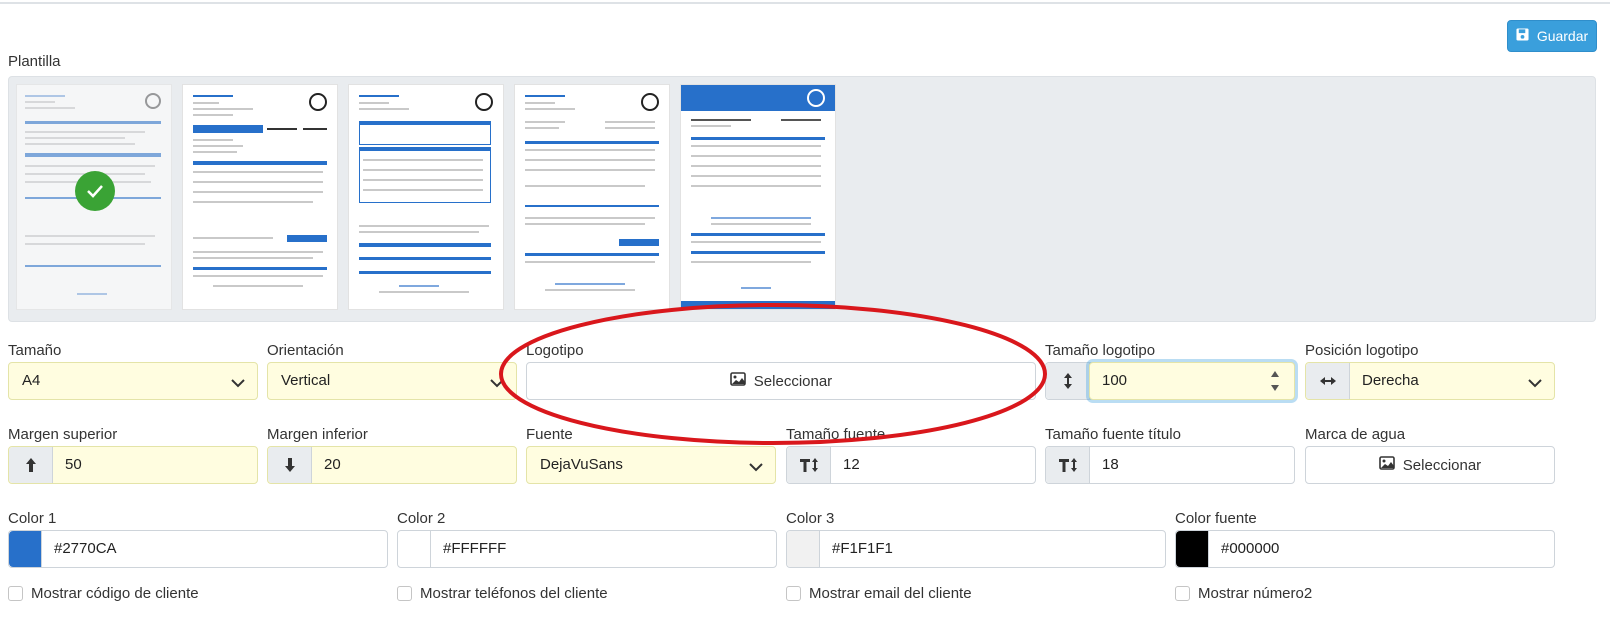  What do you see at coordinates (1115, 380) in the screenshot?
I see `logo-size-value: 100` at bounding box center [1115, 380].